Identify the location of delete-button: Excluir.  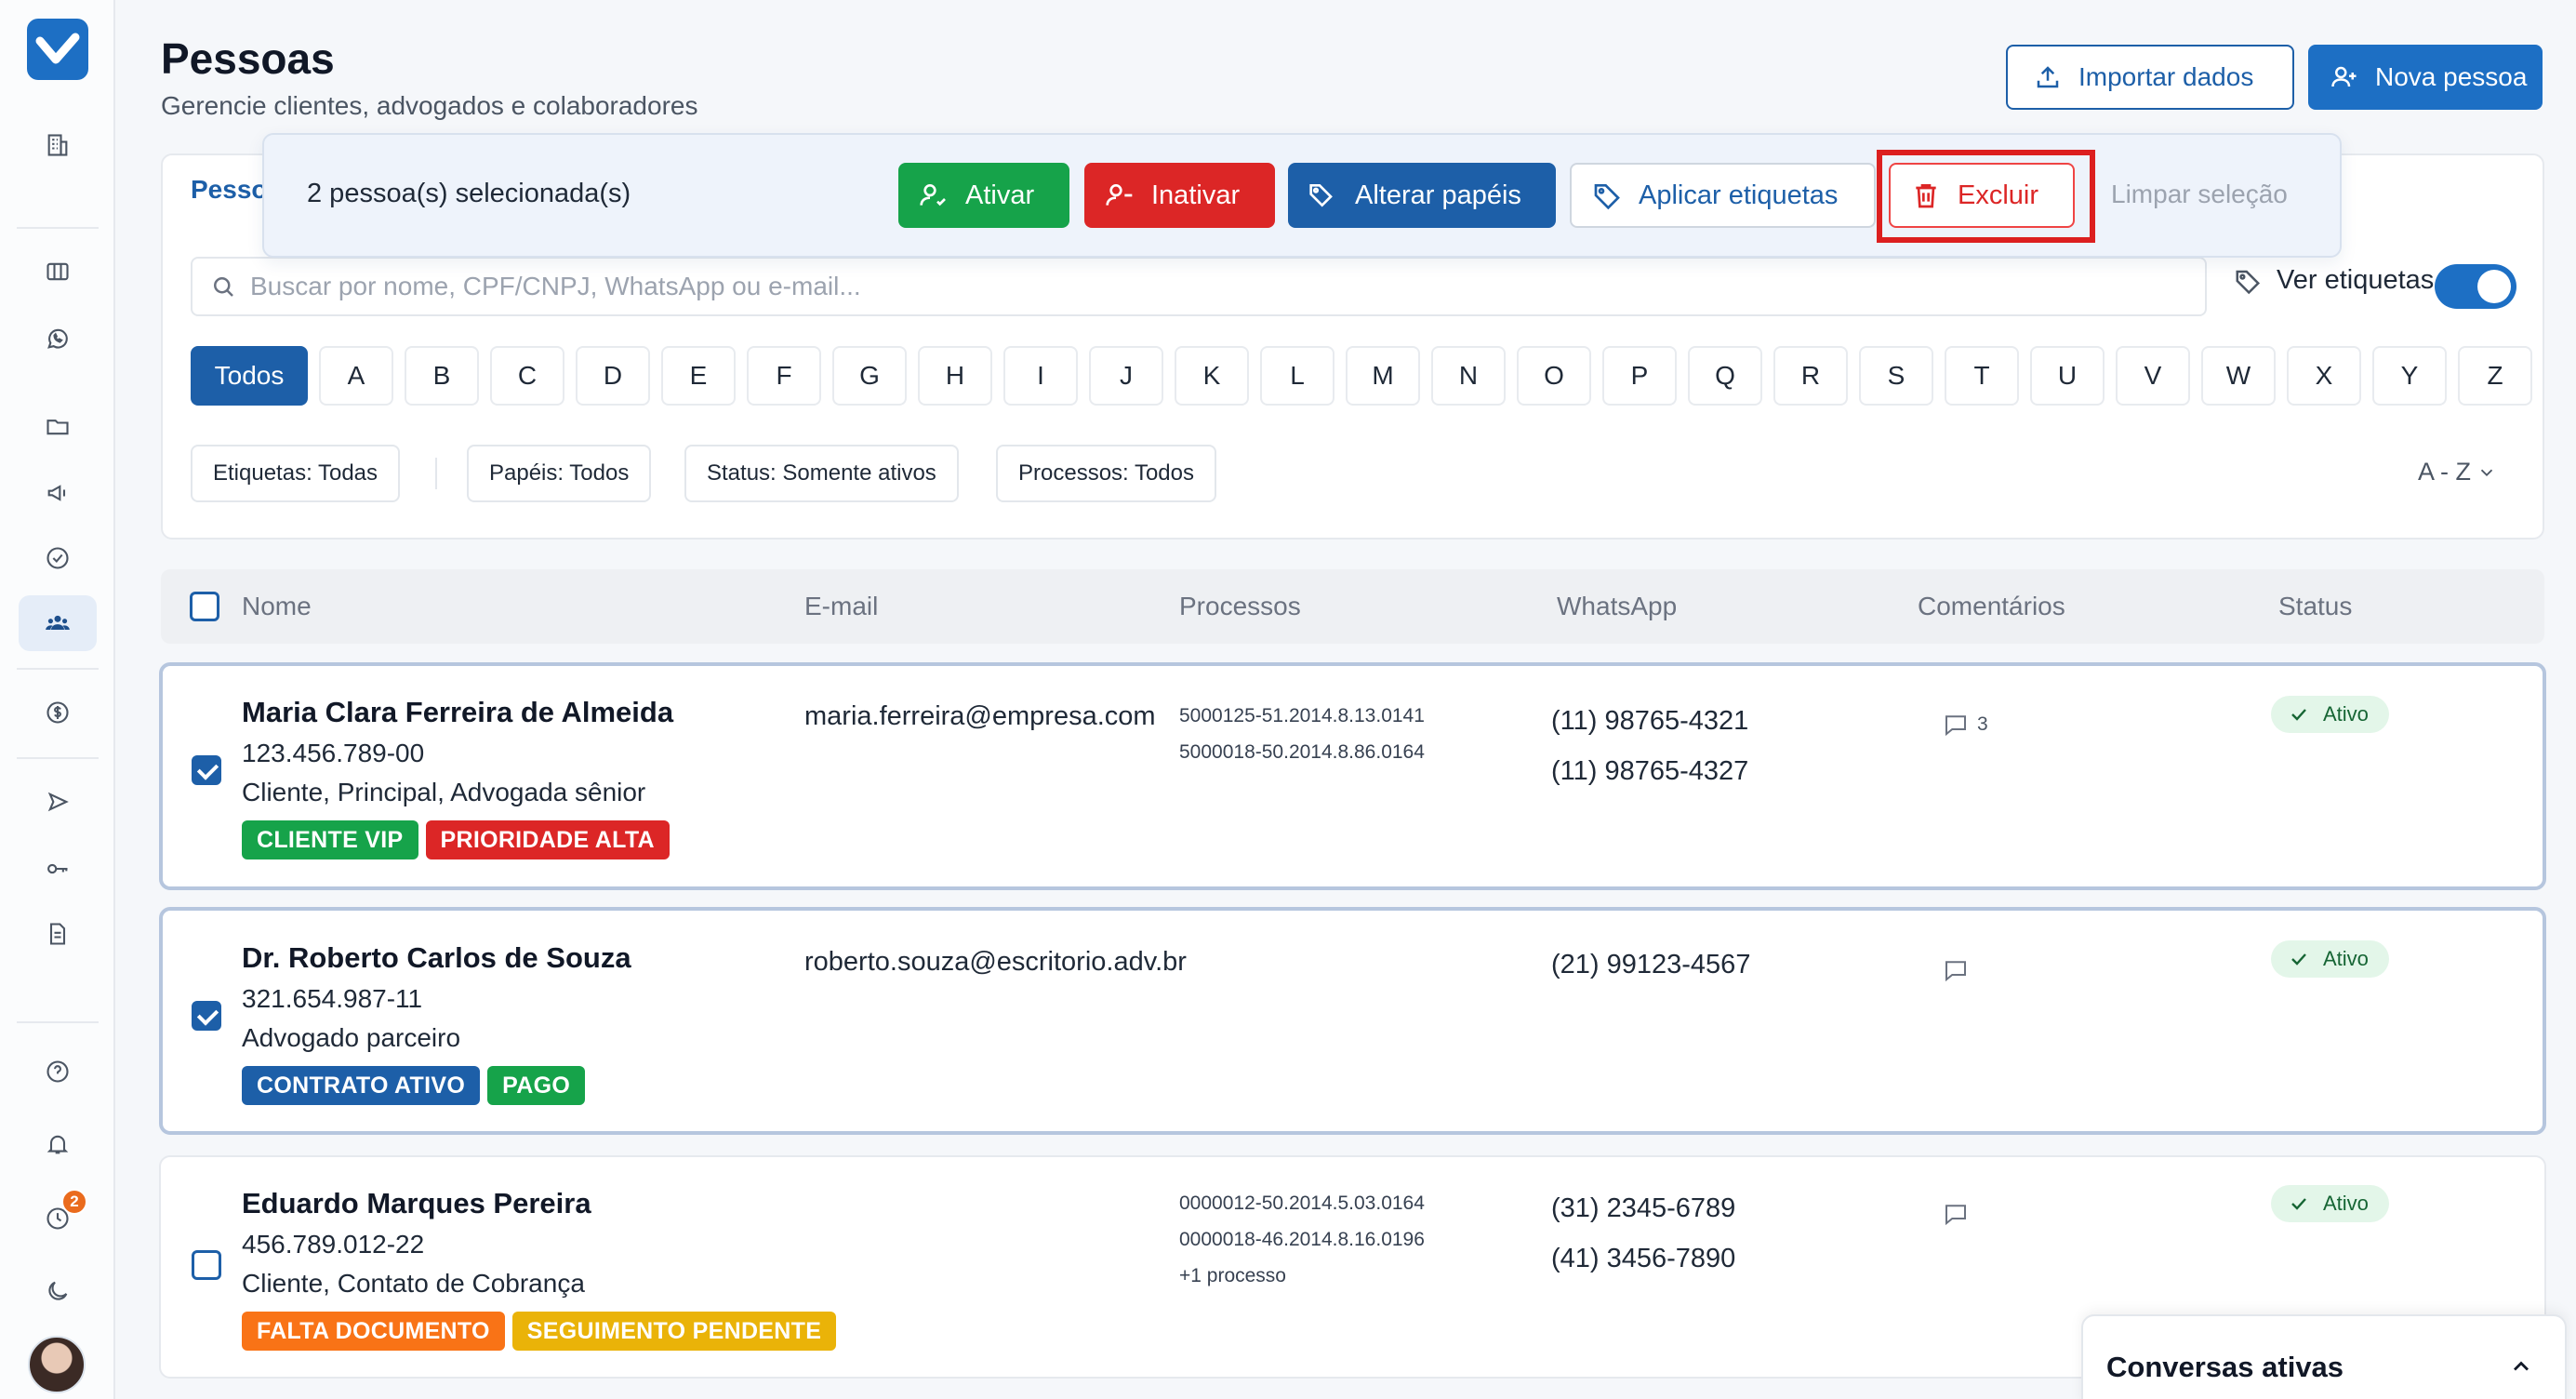
(1982, 196).